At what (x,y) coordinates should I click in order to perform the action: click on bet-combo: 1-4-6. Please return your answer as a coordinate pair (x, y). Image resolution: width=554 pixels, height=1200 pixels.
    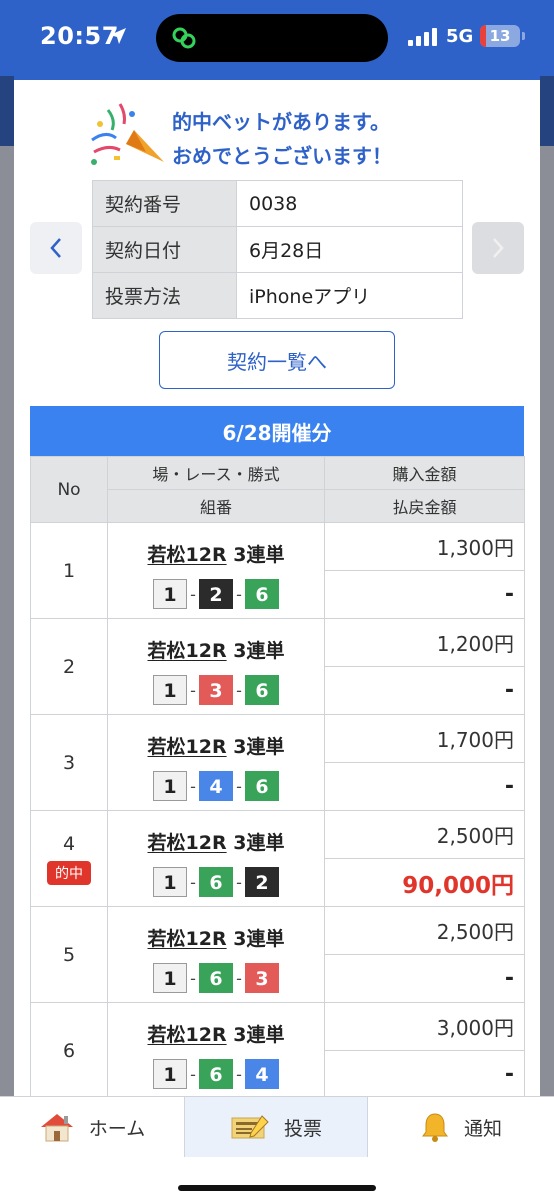
    Looking at the image, I should click on (216, 786).